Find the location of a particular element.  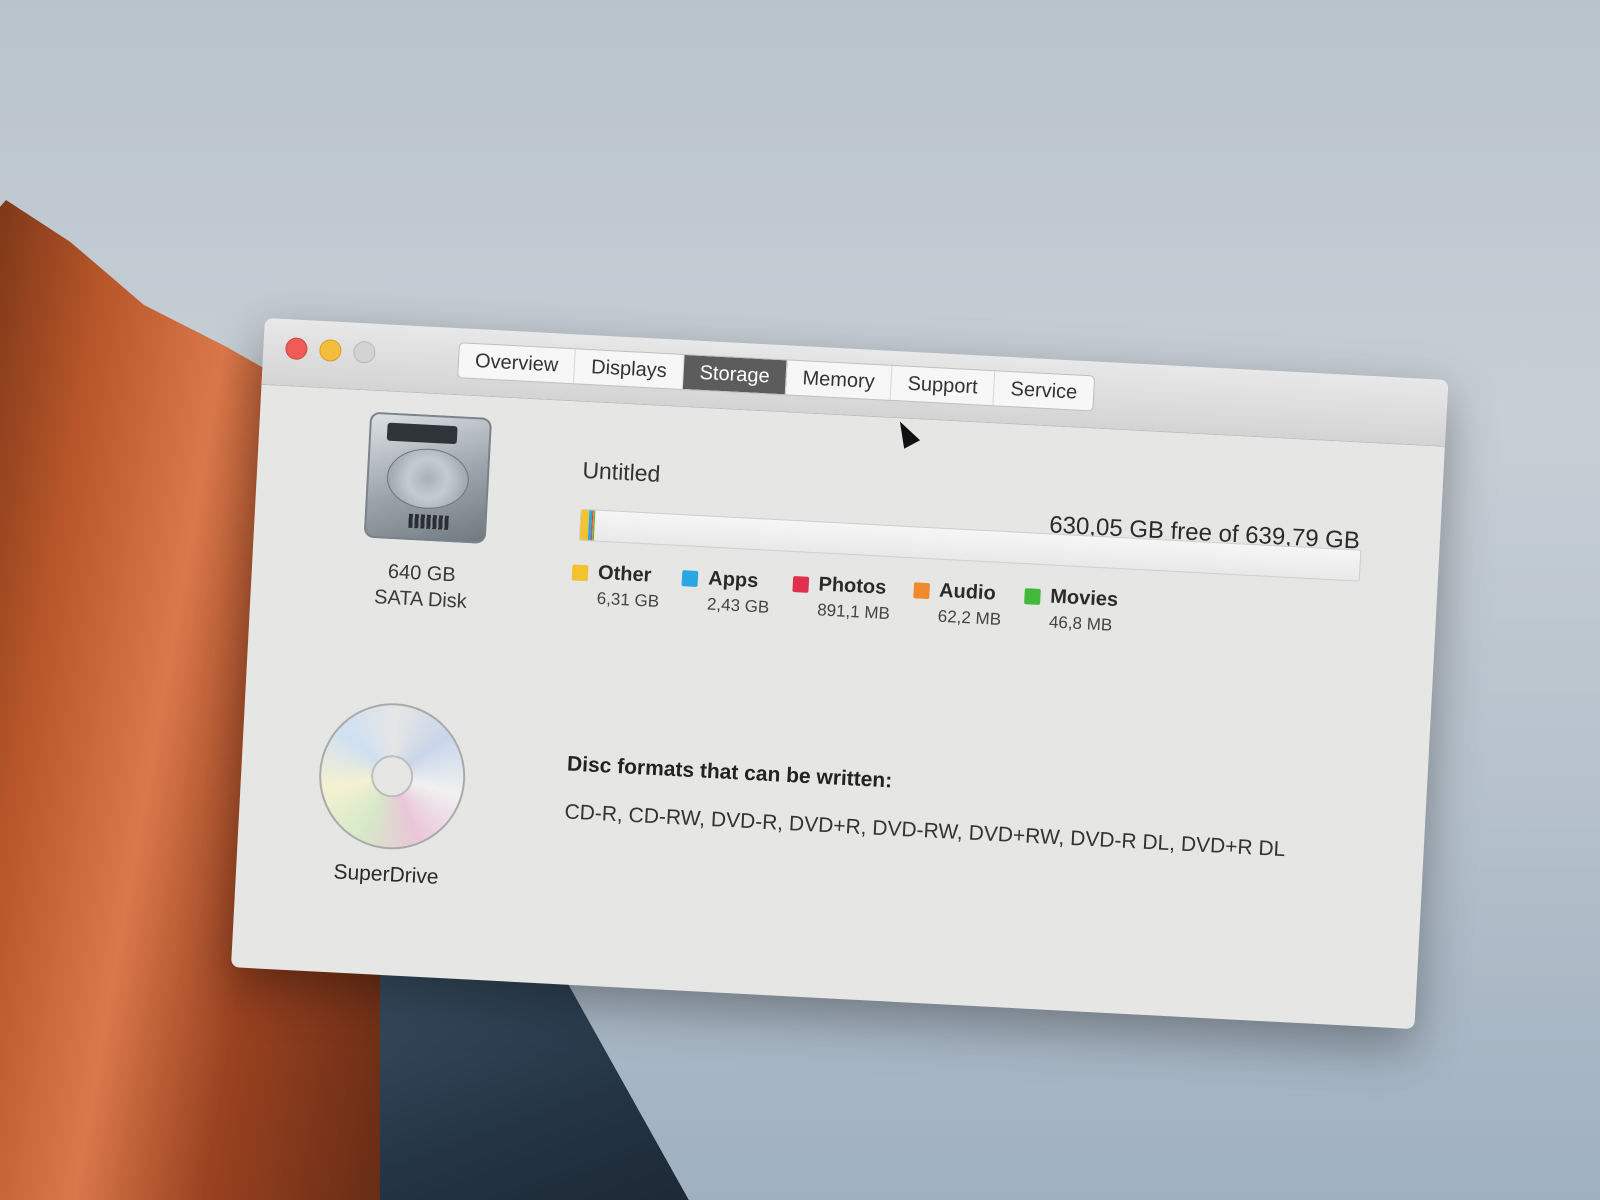

hard-disk-label-plate is located at coordinates (422, 433).